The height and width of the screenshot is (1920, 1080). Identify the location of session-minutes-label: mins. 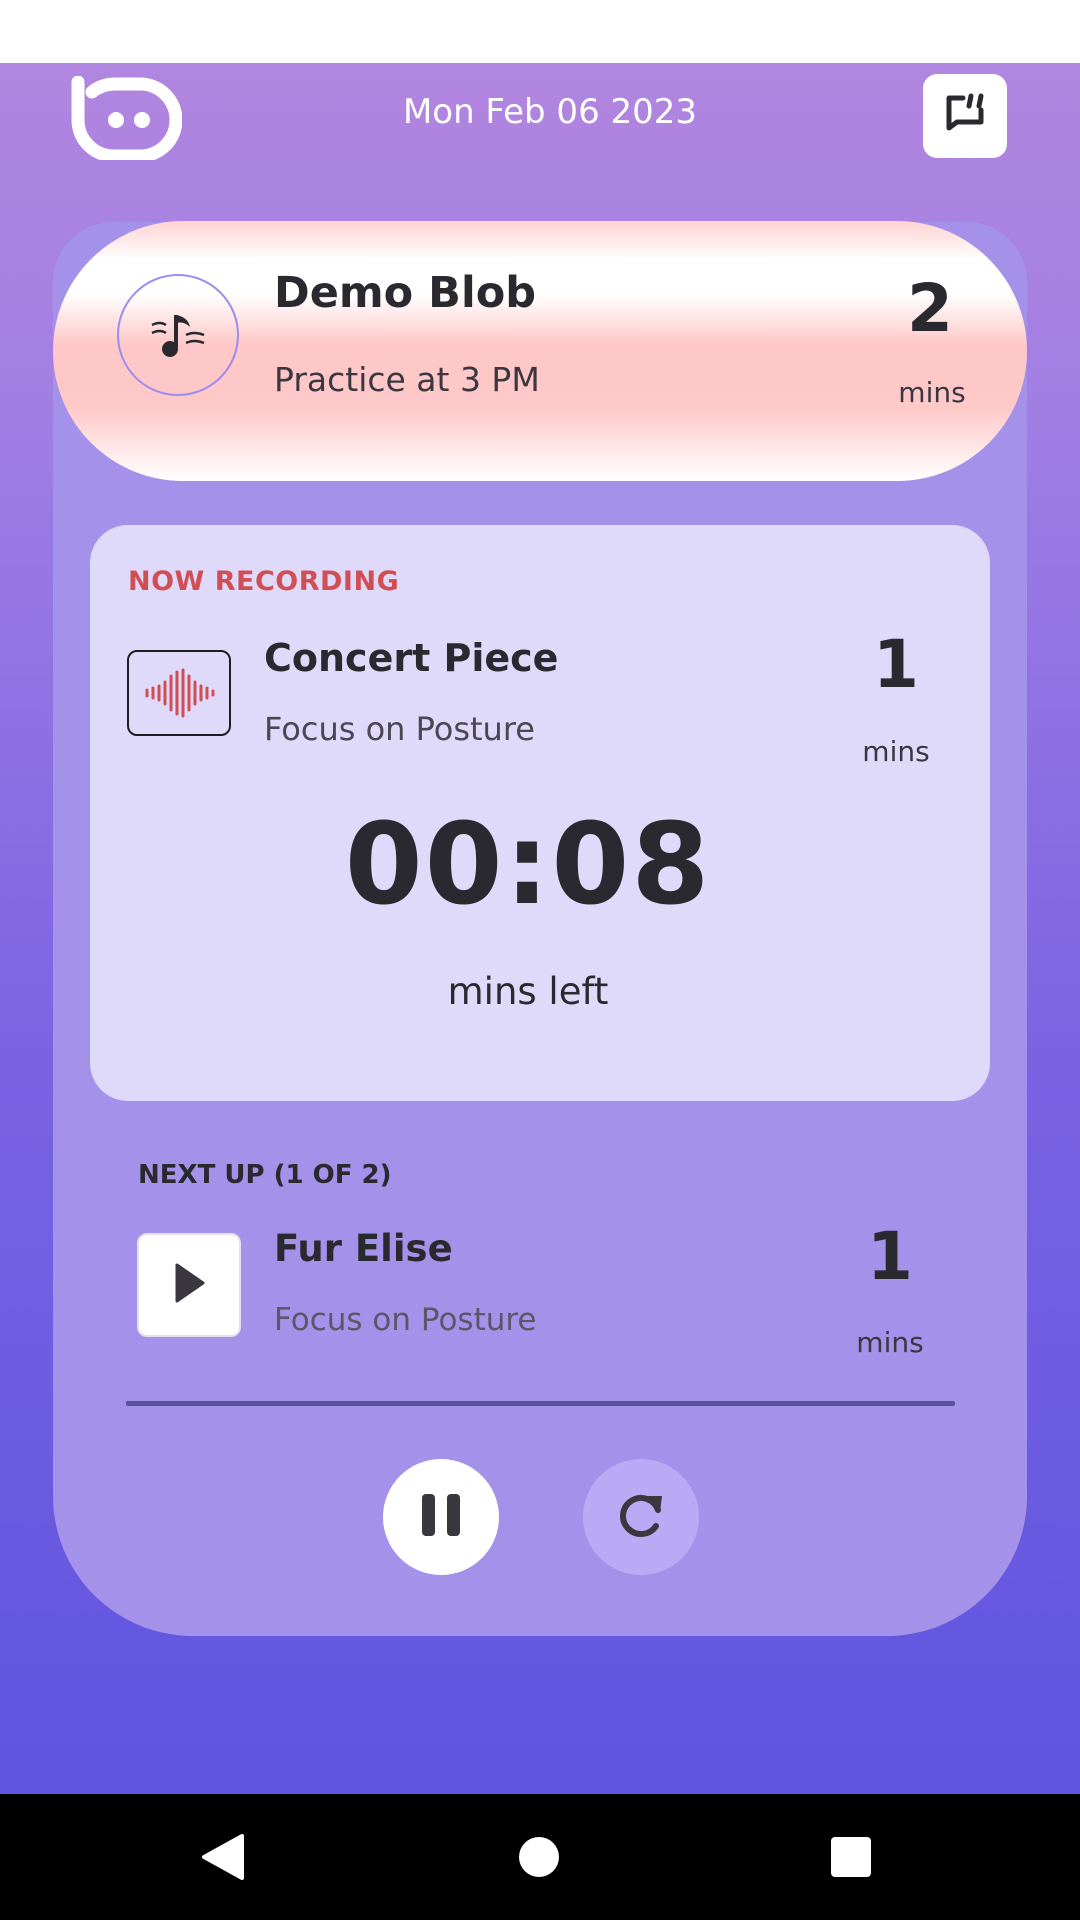
(932, 392).